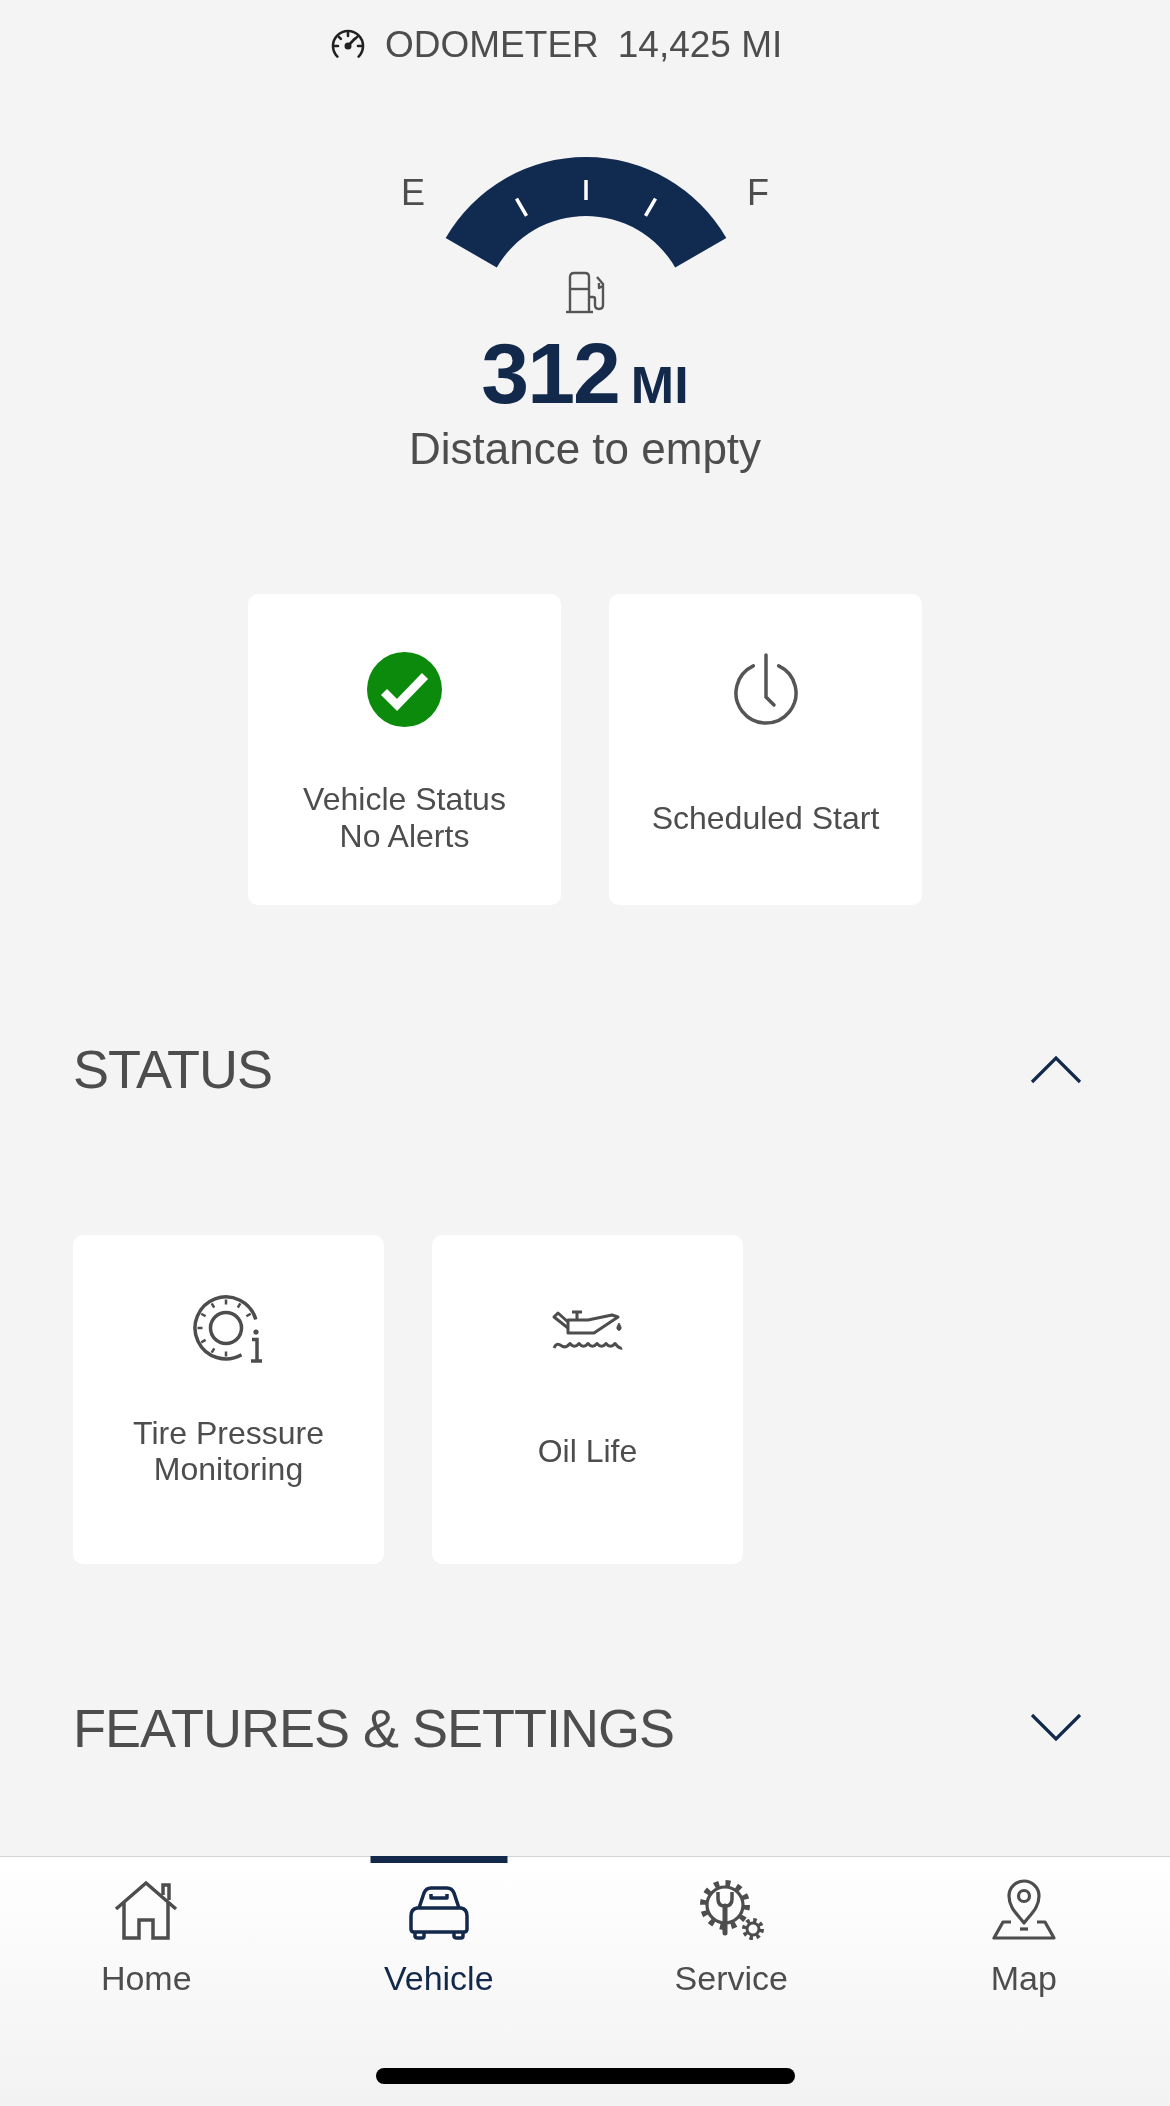 Image resolution: width=1170 pixels, height=2106 pixels. What do you see at coordinates (585, 292) in the screenshot?
I see `fuel-pump-icon` at bounding box center [585, 292].